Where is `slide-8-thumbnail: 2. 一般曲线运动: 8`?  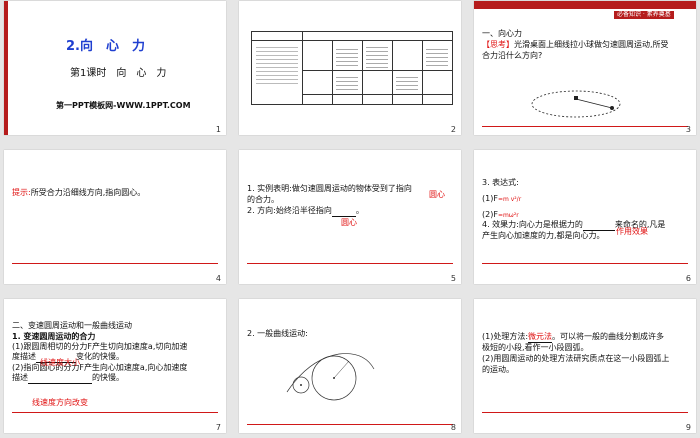 slide-8-thumbnail: 2. 一般曲线运动: 8 is located at coordinates (350, 366).